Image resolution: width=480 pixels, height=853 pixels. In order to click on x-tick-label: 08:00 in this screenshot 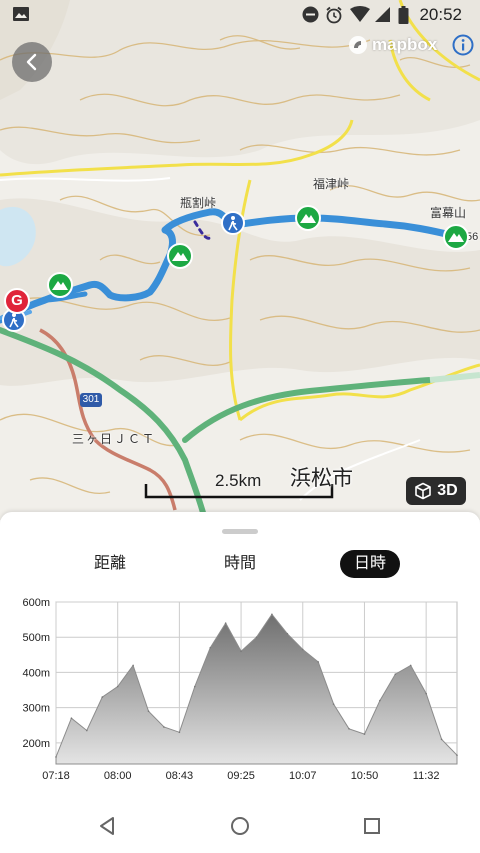, I will do `click(118, 776)`.